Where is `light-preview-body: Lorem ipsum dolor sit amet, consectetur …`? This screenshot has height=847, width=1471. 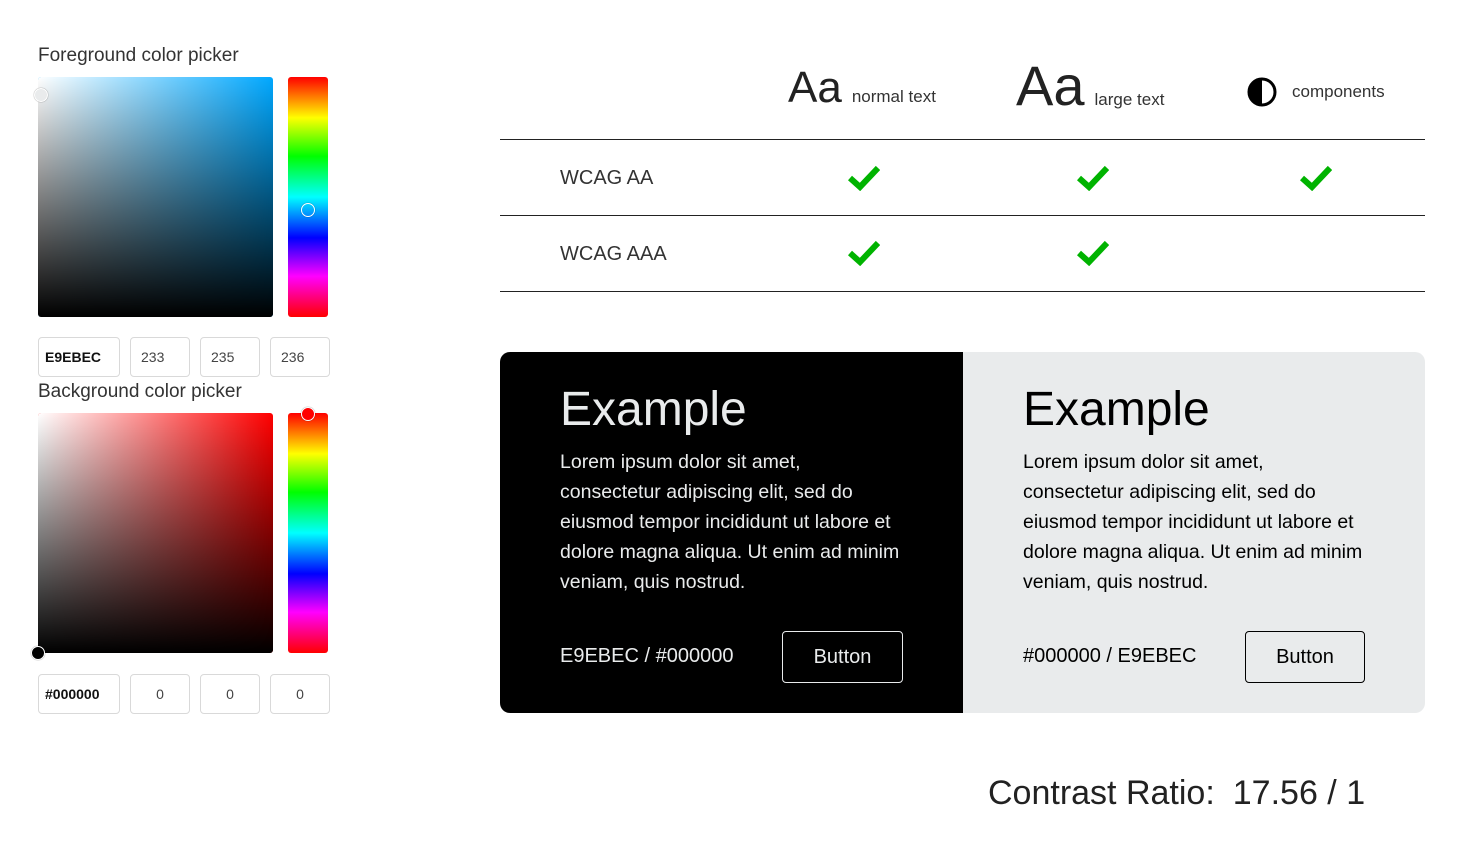 light-preview-body: Lorem ipsum dolor sit amet, consectetur … is located at coordinates (1193, 521).